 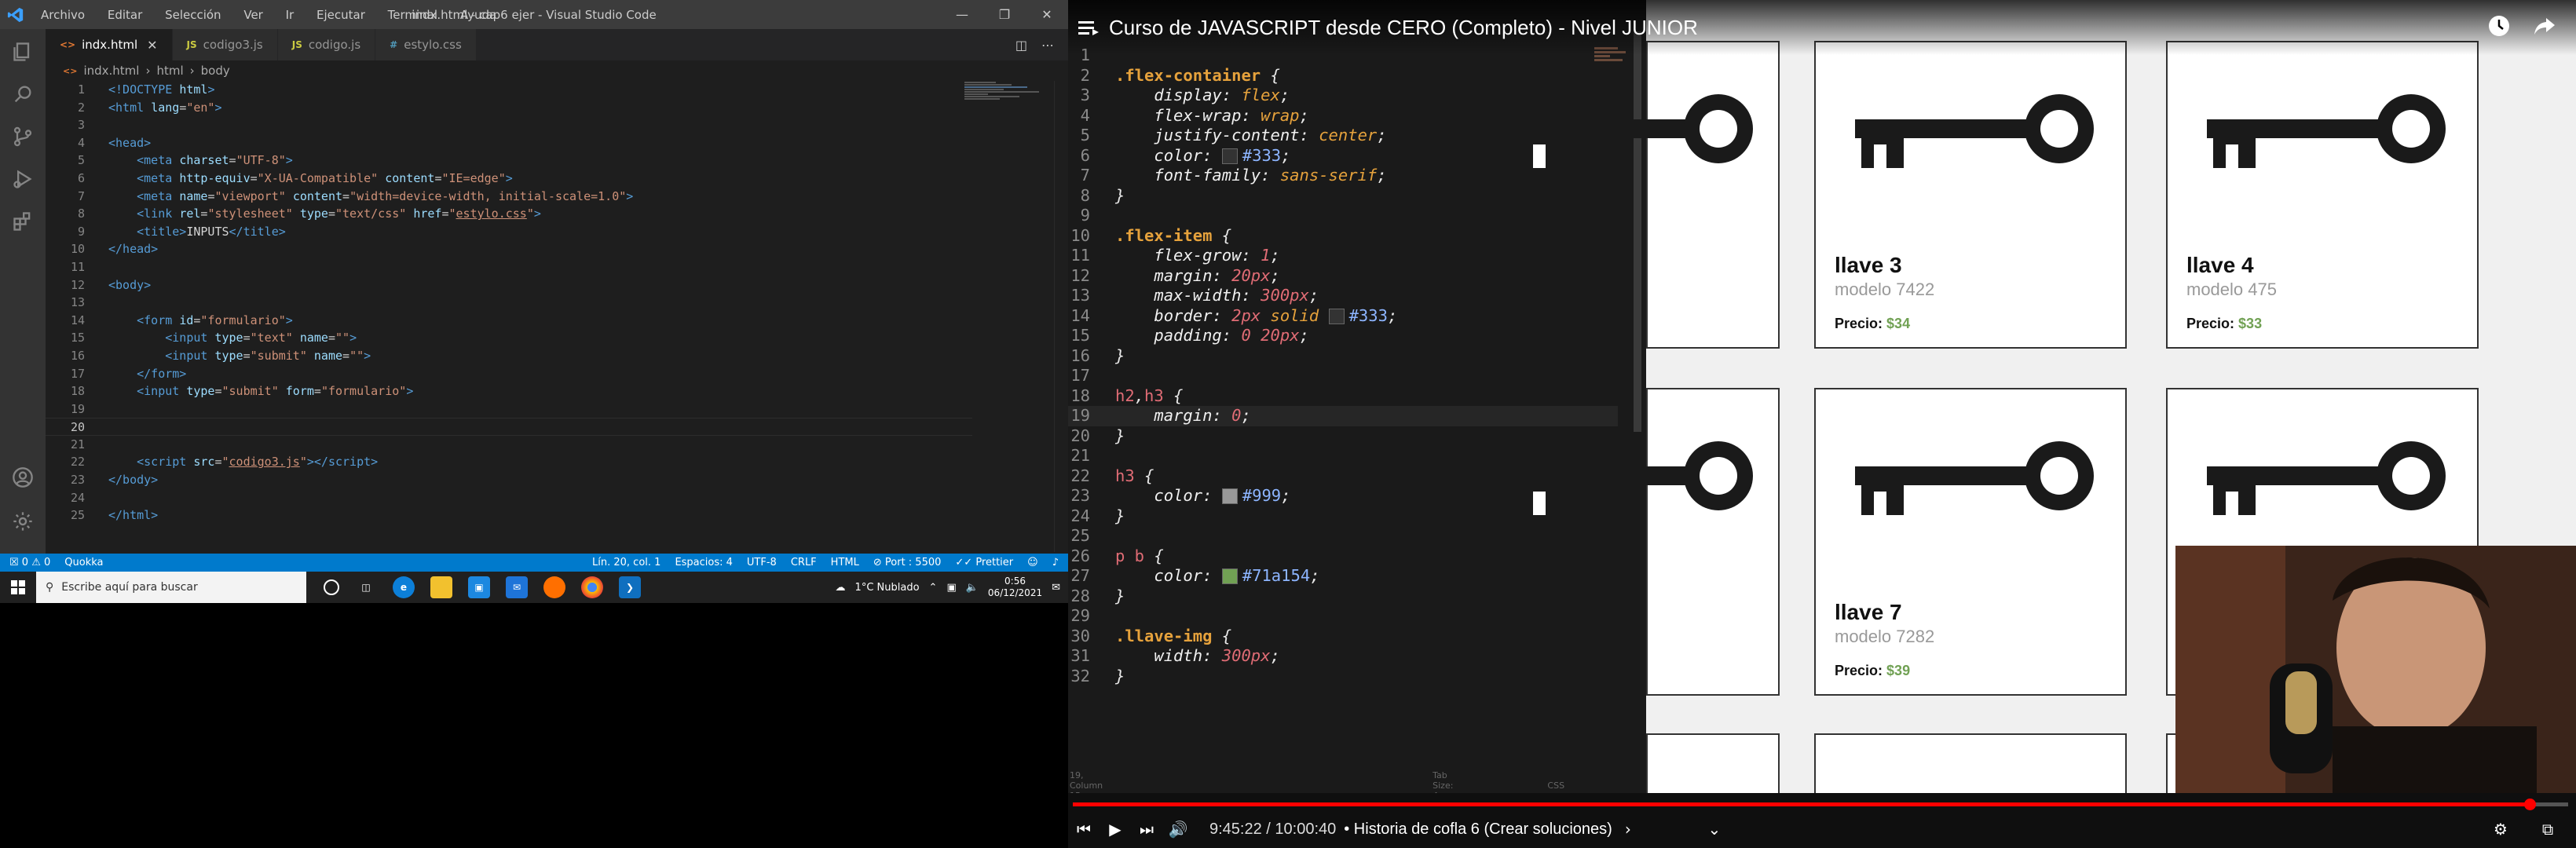 I want to click on expand-chevron-down-icon: ⌄, so click(x=1714, y=829).